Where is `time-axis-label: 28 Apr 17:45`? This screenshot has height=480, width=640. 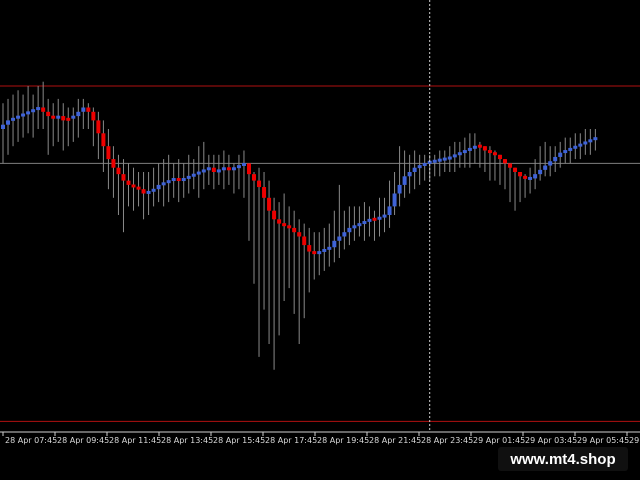 time-axis-label: 28 Apr 17:45 is located at coordinates (291, 440).